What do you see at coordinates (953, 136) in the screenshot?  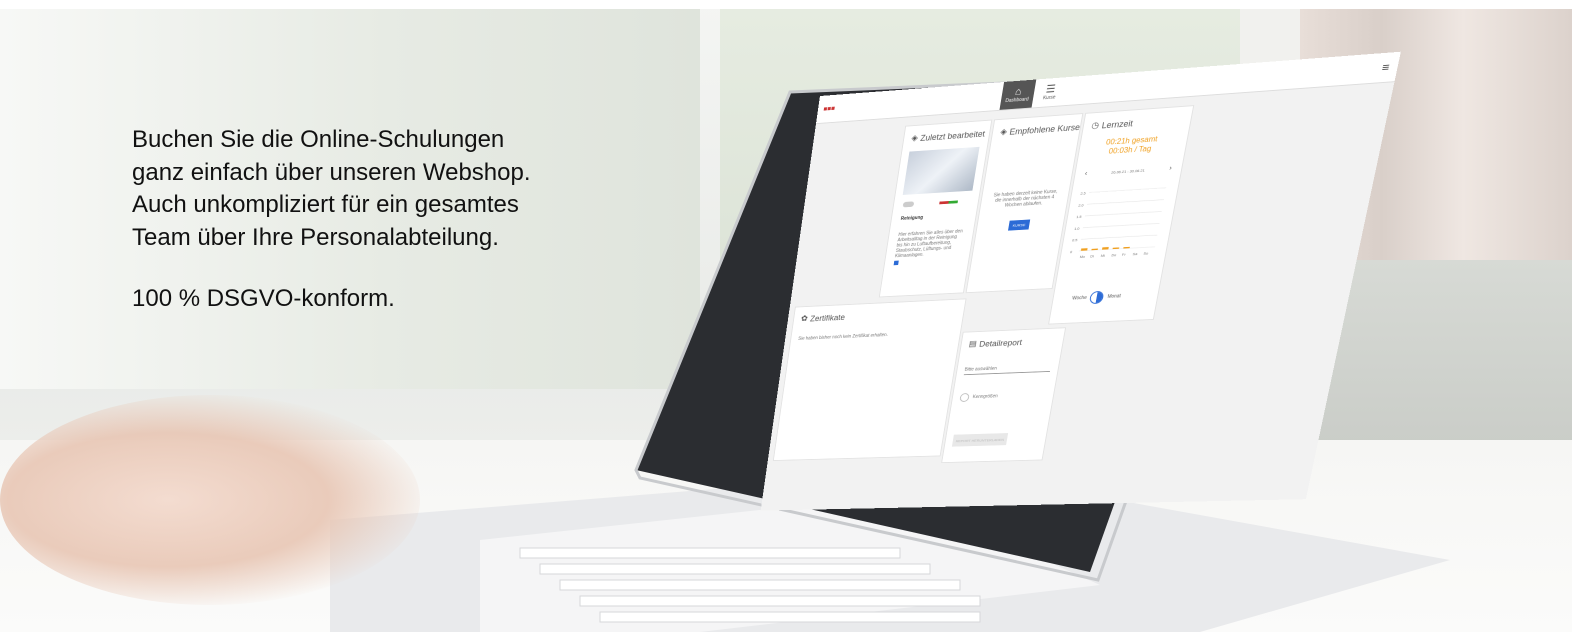 I see `recent-title-text: Zuletzt bearbeitet` at bounding box center [953, 136].